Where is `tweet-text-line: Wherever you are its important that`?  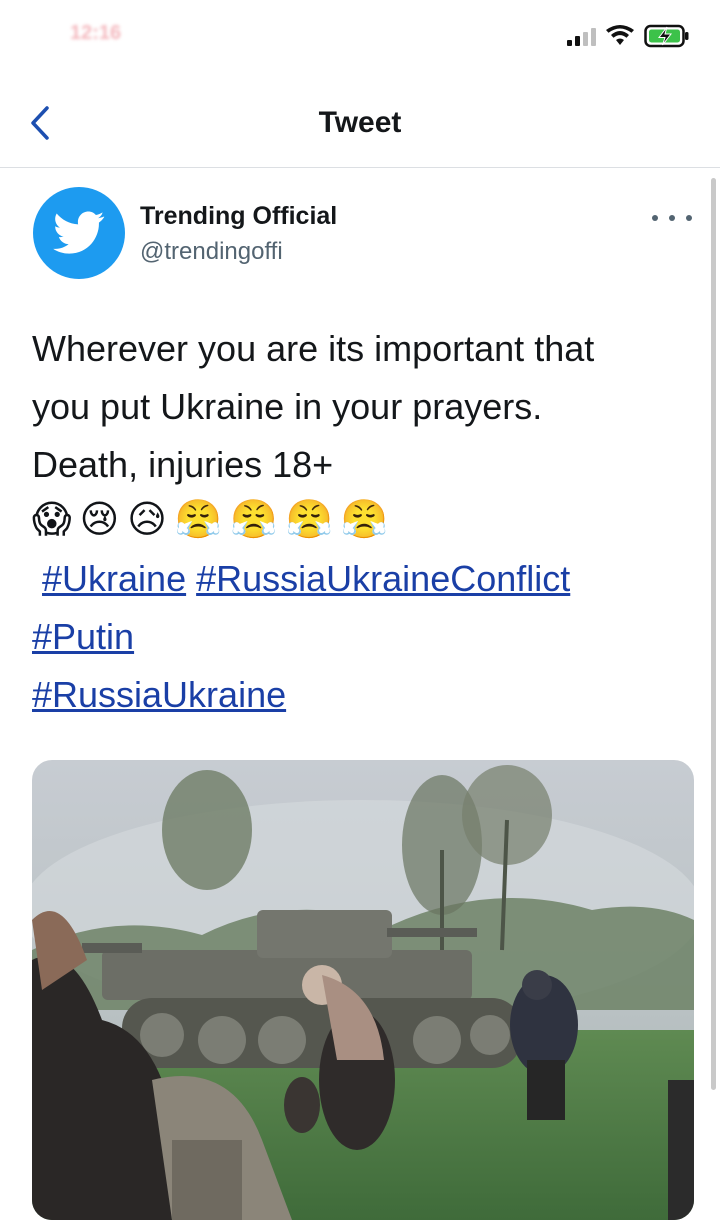
tweet-text-line: Wherever you are its important that is located at coordinates (313, 348).